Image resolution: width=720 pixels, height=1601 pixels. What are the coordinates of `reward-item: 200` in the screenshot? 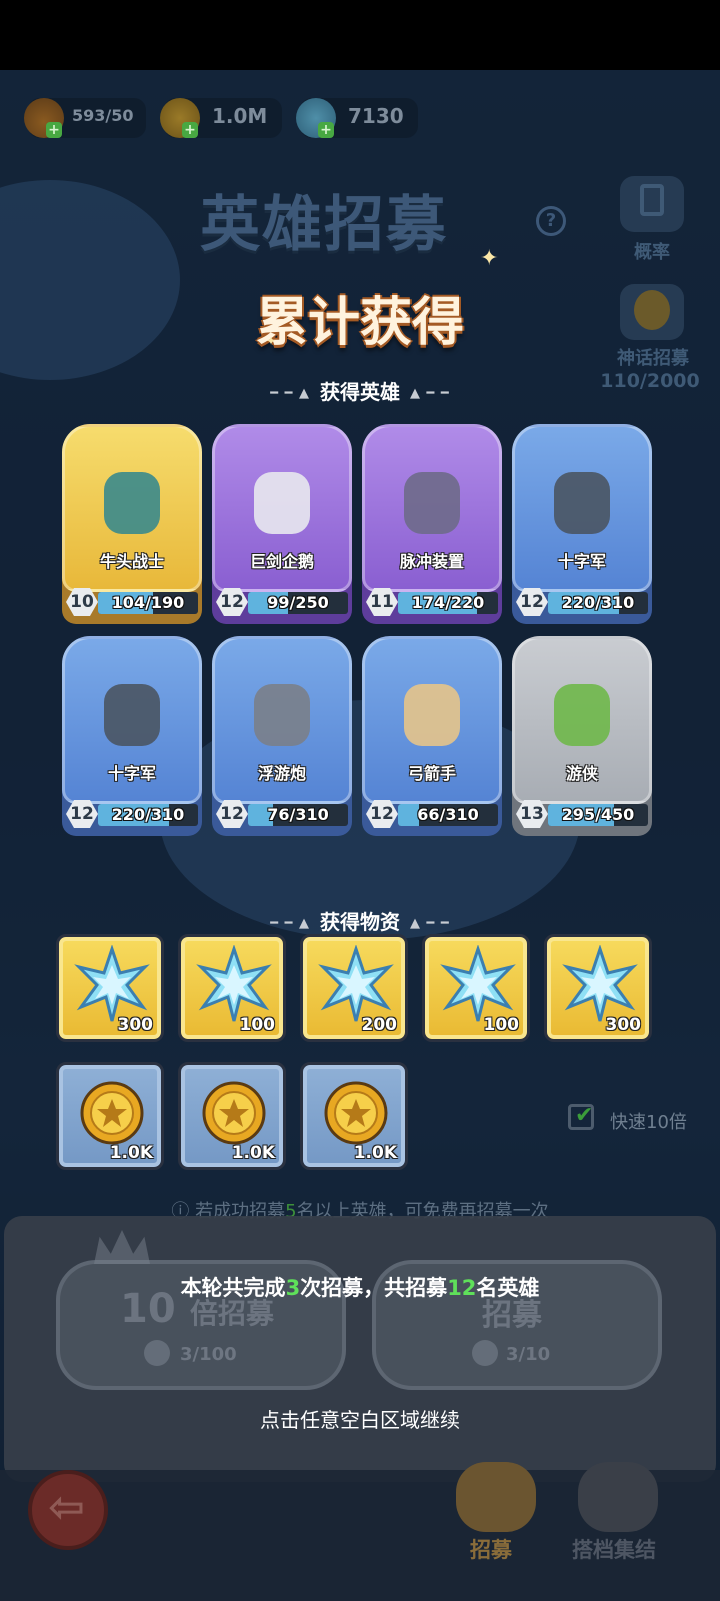 It's located at (354, 988).